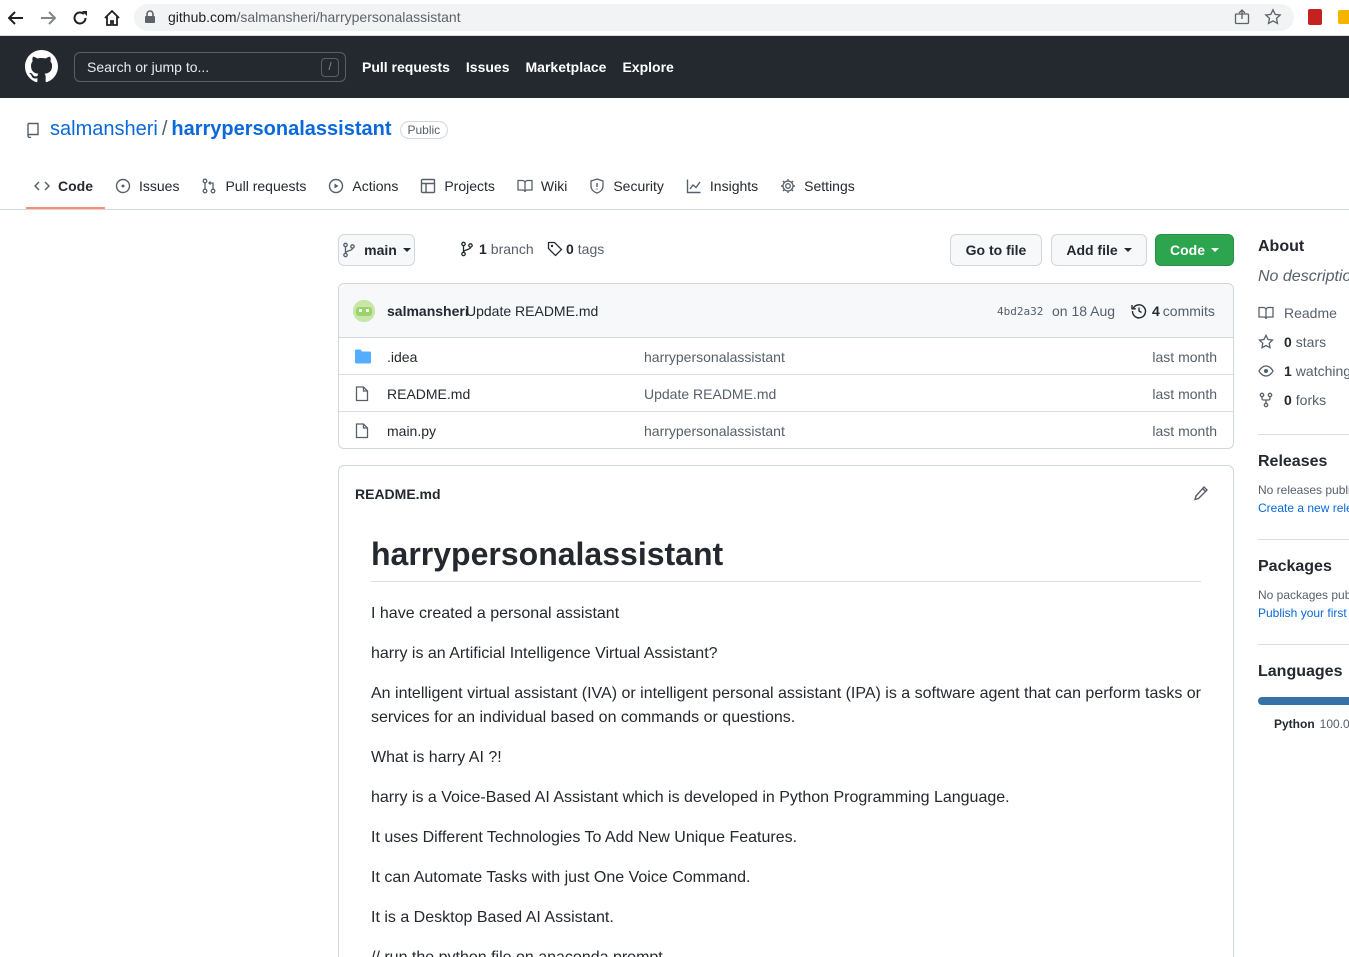 Image resolution: width=1349 pixels, height=957 pixels. Describe the element at coordinates (1303, 567) in the screenshot. I see `packages-heading: Packages` at that location.